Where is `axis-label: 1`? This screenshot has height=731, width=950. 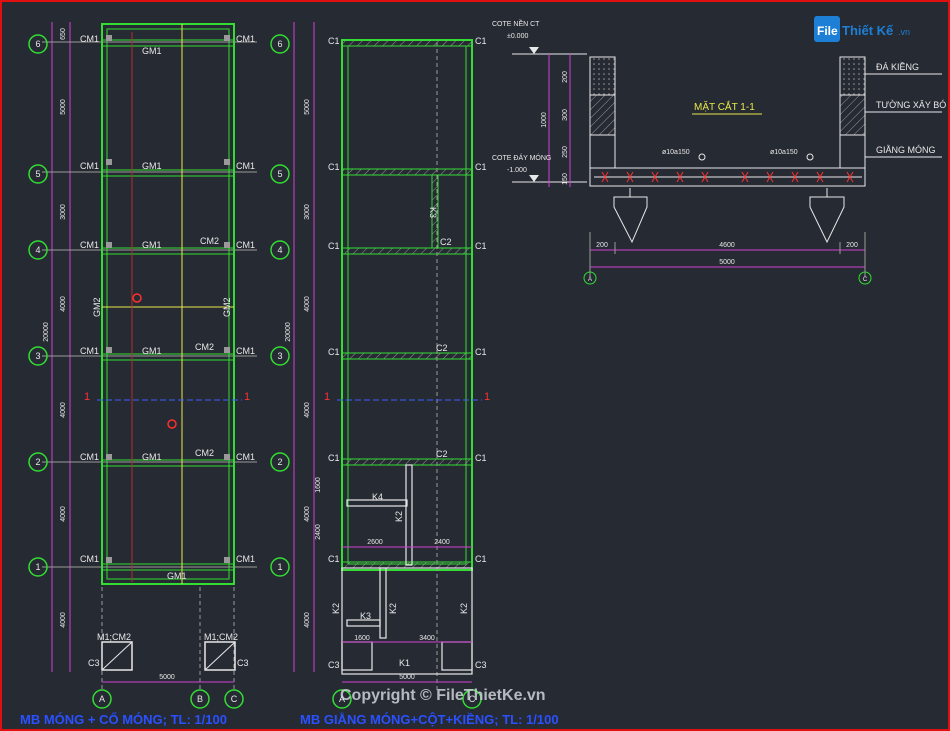
axis-label: 1 is located at coordinates (37, 567).